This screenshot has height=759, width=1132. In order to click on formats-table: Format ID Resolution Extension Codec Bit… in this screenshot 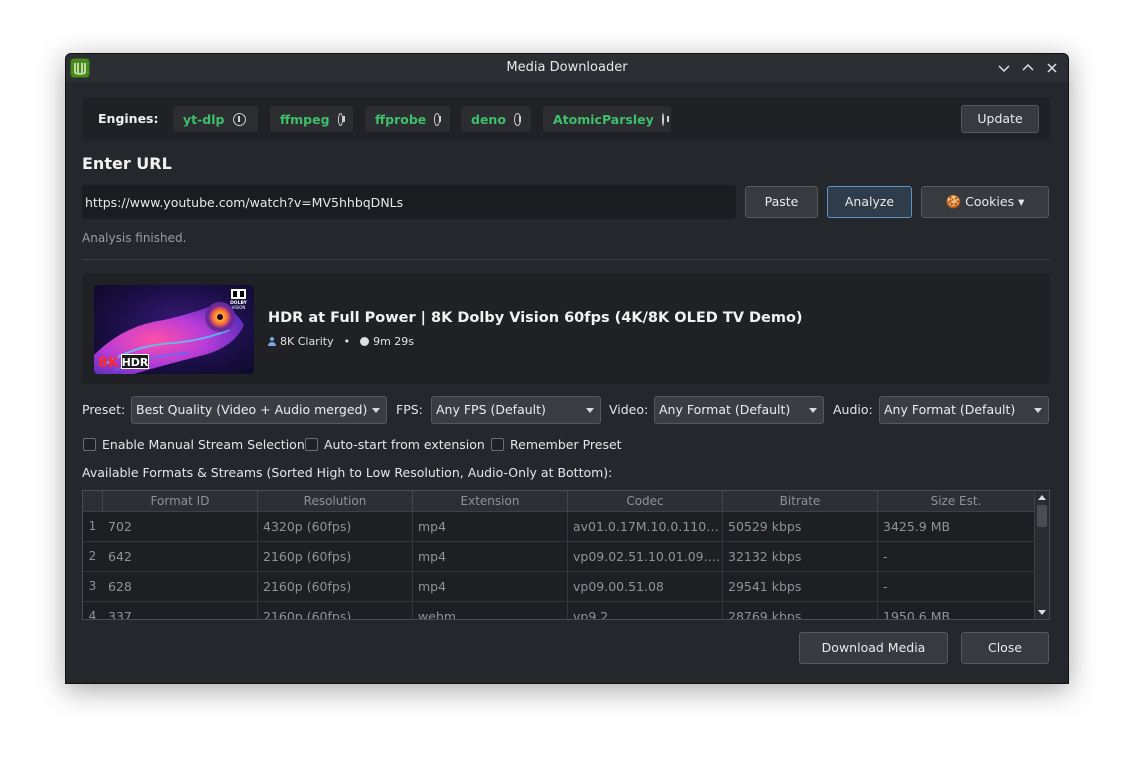, I will do `click(566, 555)`.